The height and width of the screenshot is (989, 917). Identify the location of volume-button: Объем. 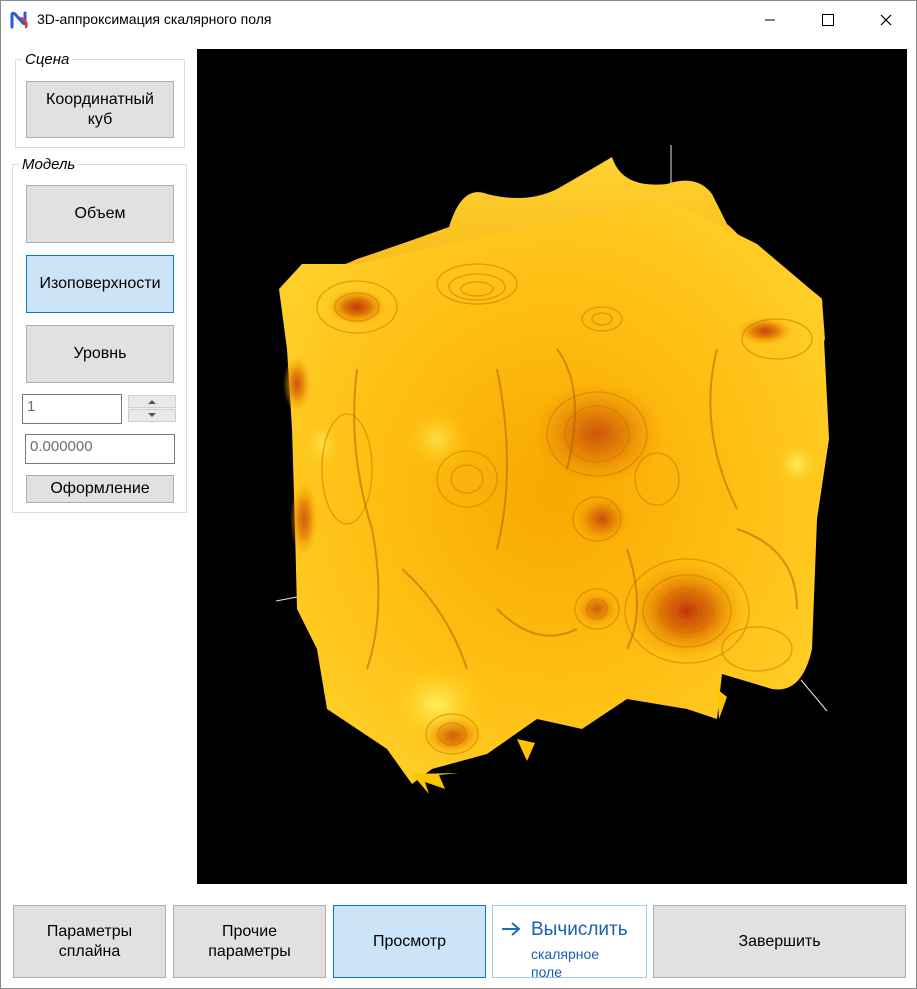
(100, 214).